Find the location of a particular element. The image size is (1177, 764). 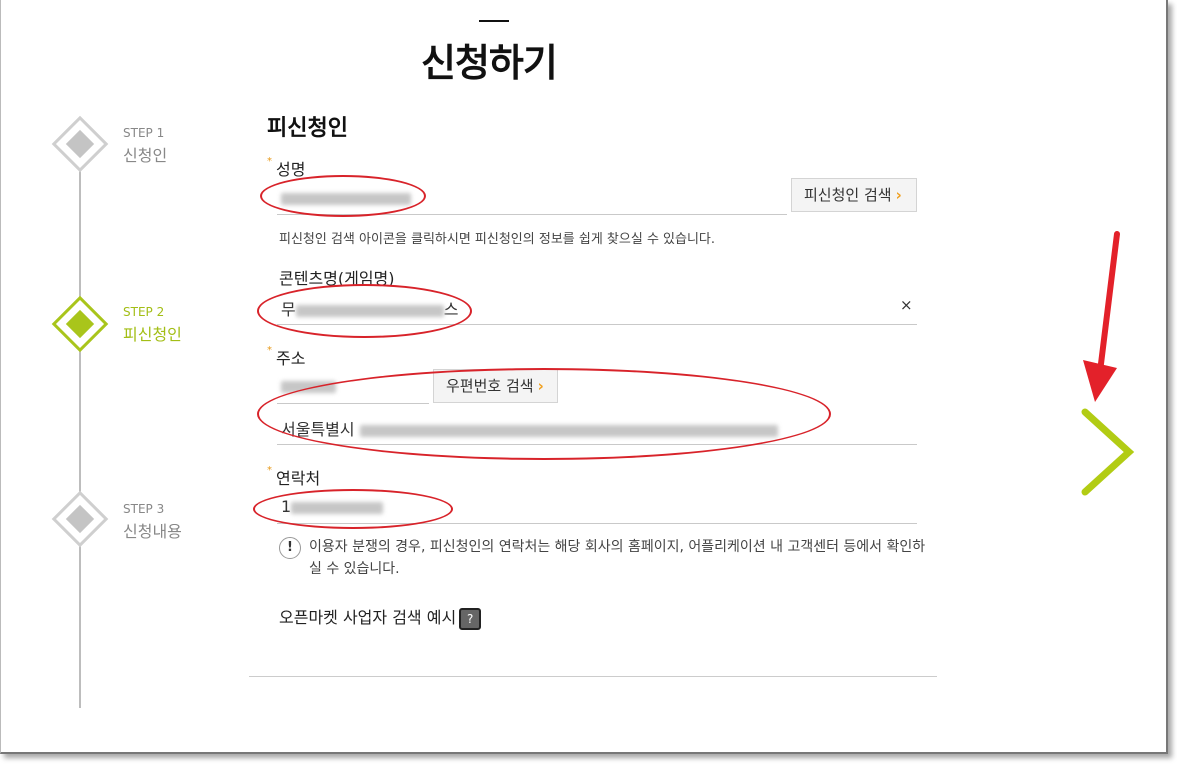

step-2-icon is located at coordinates (80, 324).